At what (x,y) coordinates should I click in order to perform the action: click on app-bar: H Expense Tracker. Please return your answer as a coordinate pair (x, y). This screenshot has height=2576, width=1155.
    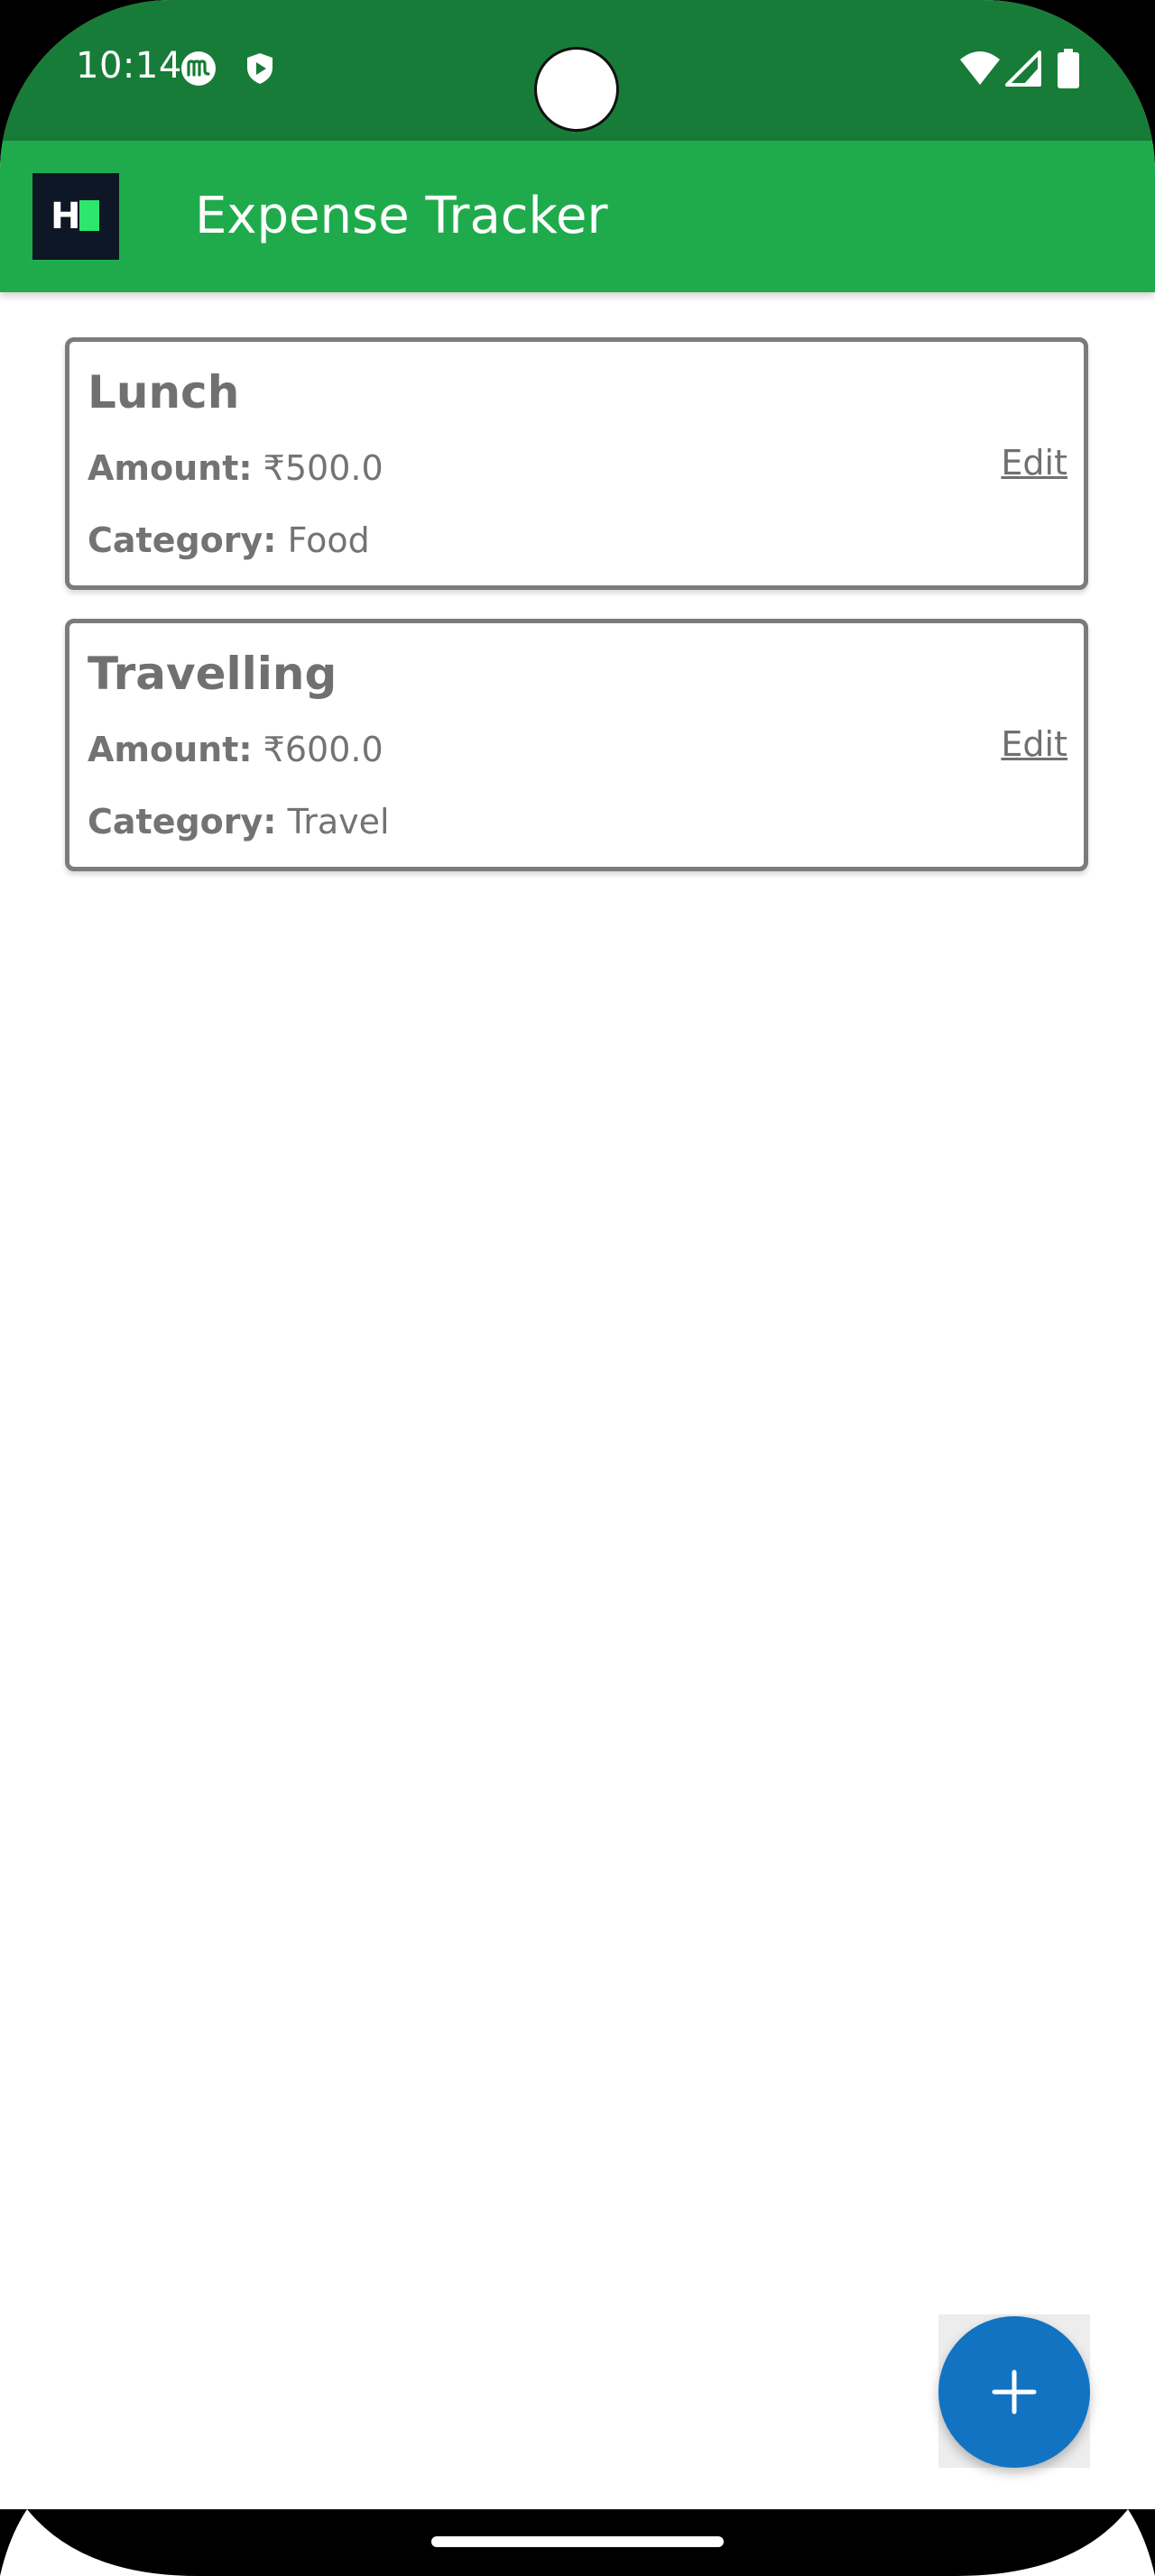
    Looking at the image, I should click on (577, 217).